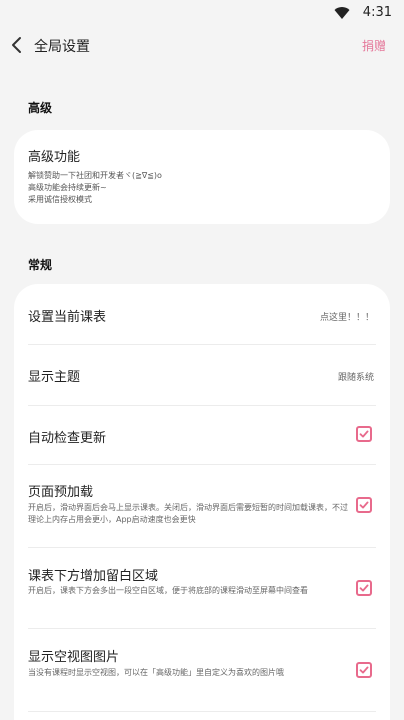  I want to click on setting-title: 课表下方增加留白区域, so click(93, 576).